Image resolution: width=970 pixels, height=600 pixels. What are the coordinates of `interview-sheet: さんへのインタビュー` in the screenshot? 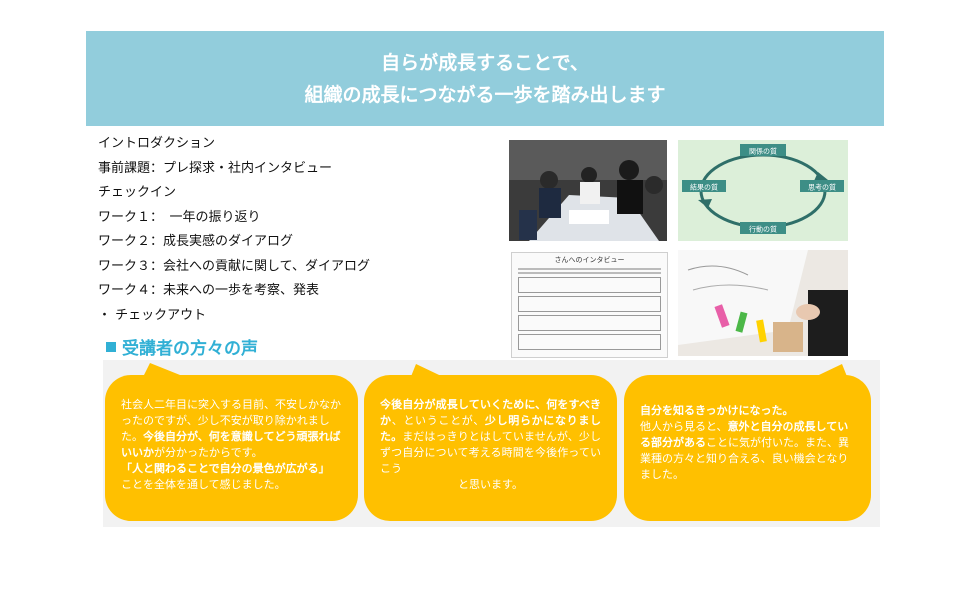 It's located at (589, 305).